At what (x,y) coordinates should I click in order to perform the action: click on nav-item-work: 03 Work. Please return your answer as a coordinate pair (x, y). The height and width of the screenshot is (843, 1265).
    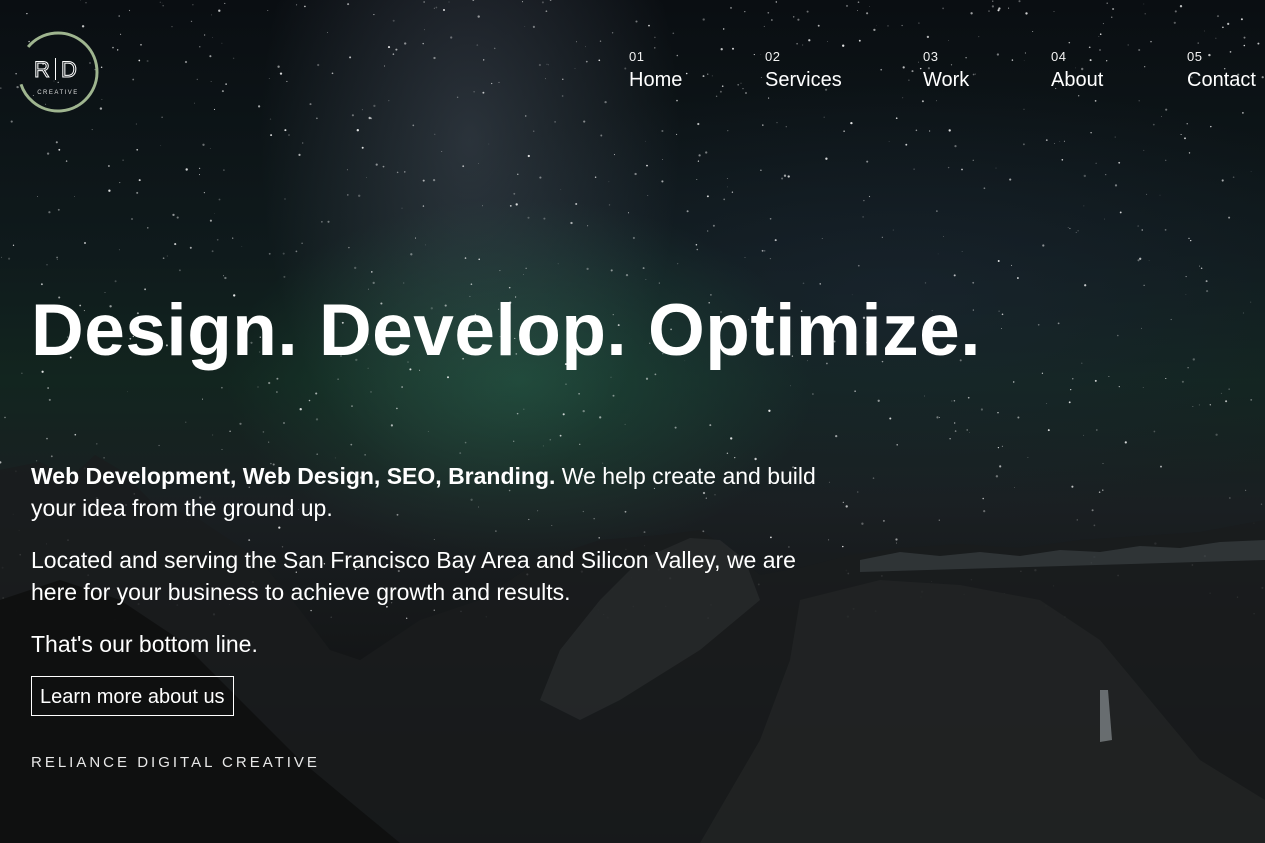
    Looking at the image, I should click on (946, 72).